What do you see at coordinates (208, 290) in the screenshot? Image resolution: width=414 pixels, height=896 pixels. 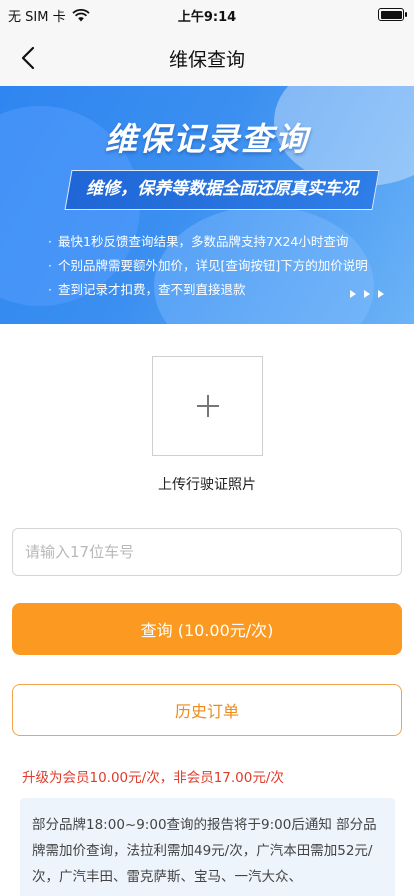 I see `banner-feature-item: 查到记录才扣费，查不到直接退款` at bounding box center [208, 290].